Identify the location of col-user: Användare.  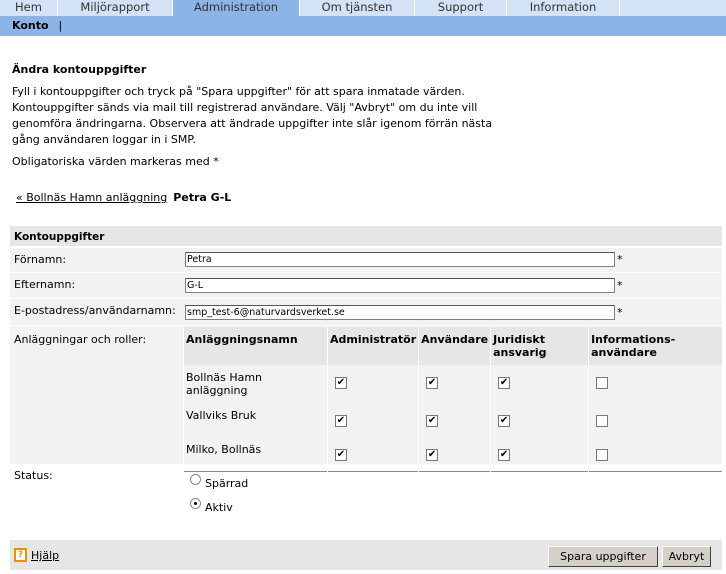
(454, 346).